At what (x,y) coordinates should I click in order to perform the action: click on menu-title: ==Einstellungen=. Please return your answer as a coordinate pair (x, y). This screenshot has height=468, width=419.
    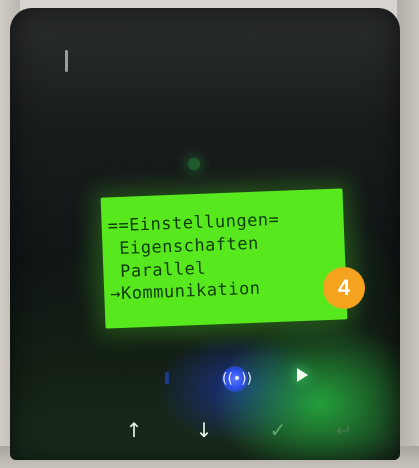
    Looking at the image, I should click on (193, 223).